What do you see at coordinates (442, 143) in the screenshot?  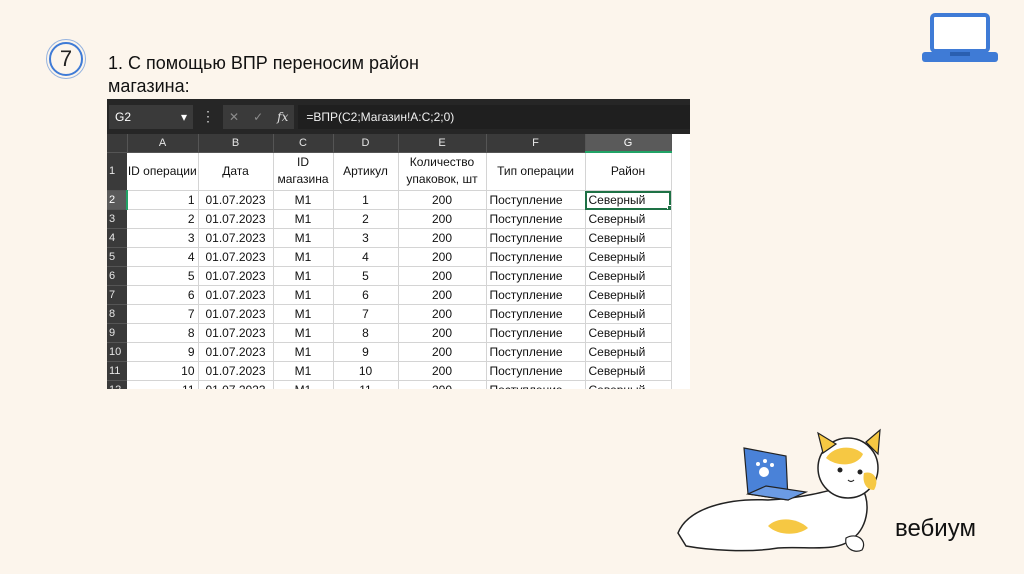 I see `column-header: E` at bounding box center [442, 143].